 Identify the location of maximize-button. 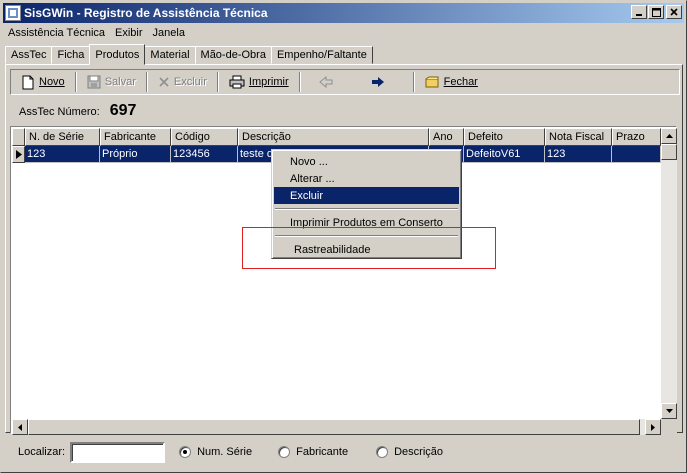
(656, 12).